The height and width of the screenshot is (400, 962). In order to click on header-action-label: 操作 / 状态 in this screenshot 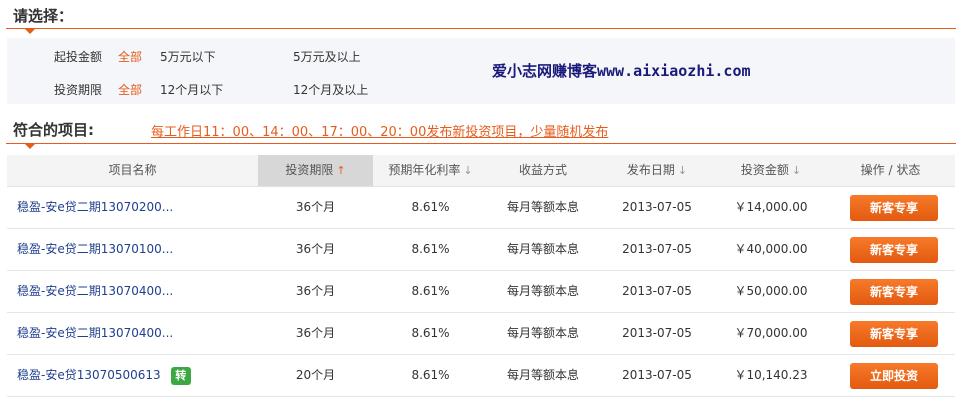, I will do `click(890, 170)`.